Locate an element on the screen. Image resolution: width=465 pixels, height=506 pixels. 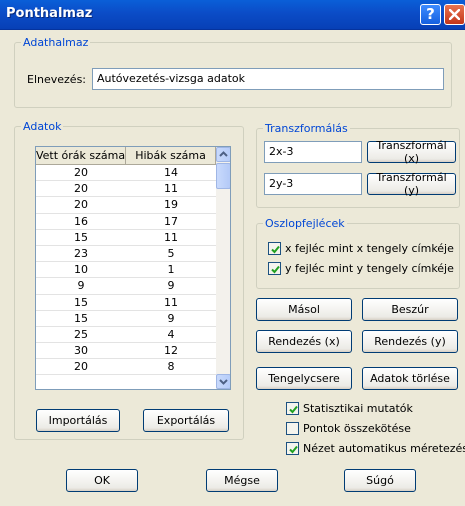
help-title-button: ? is located at coordinates (430, 14).